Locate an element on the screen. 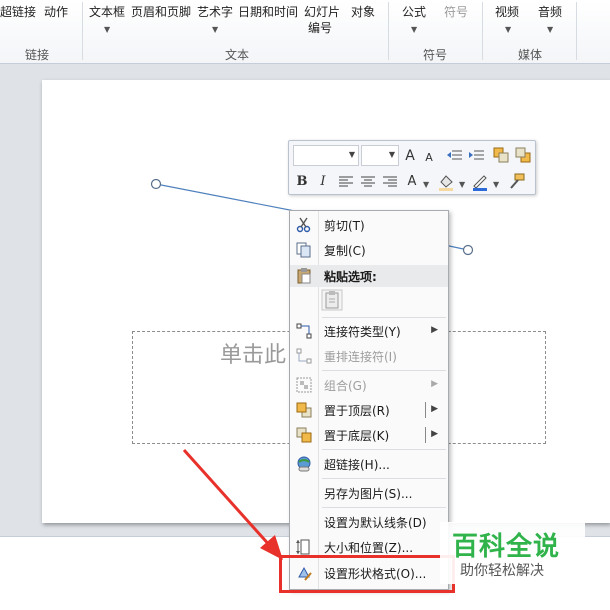 The width and height of the screenshot is (610, 610). menu-item-label: 连接符类型(Y) is located at coordinates (362, 332).